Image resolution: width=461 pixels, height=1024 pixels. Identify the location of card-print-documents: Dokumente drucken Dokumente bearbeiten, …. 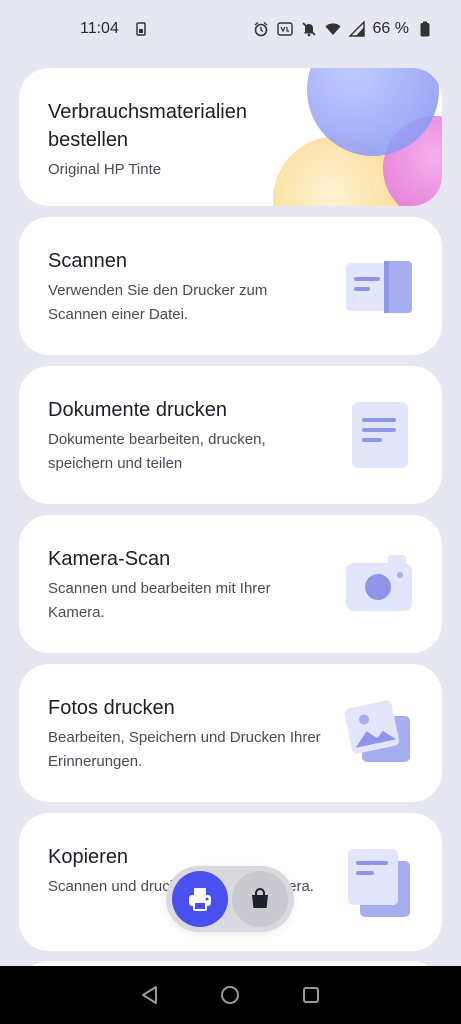
(230, 435).